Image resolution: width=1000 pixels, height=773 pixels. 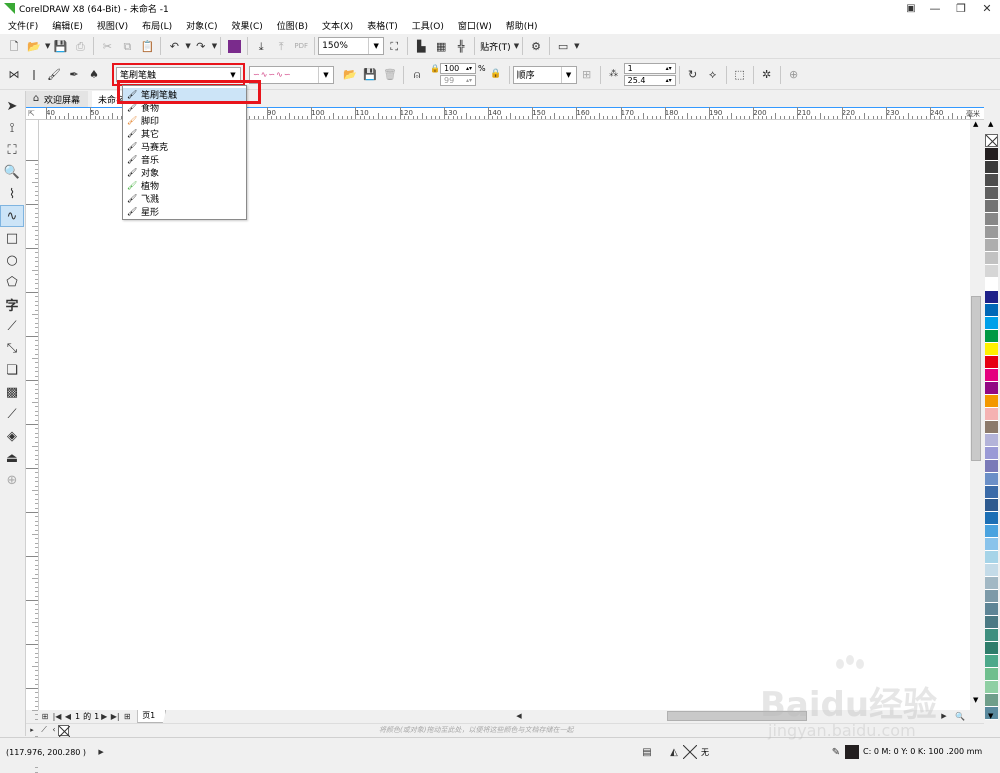 I want to click on import-icon: ⤓, so click(x=261, y=46).